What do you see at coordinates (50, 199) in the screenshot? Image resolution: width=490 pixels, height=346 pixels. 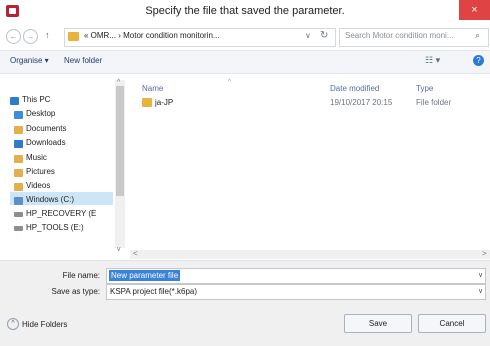 I see `sidebar-item-windows-c: Windows (C:)` at bounding box center [50, 199].